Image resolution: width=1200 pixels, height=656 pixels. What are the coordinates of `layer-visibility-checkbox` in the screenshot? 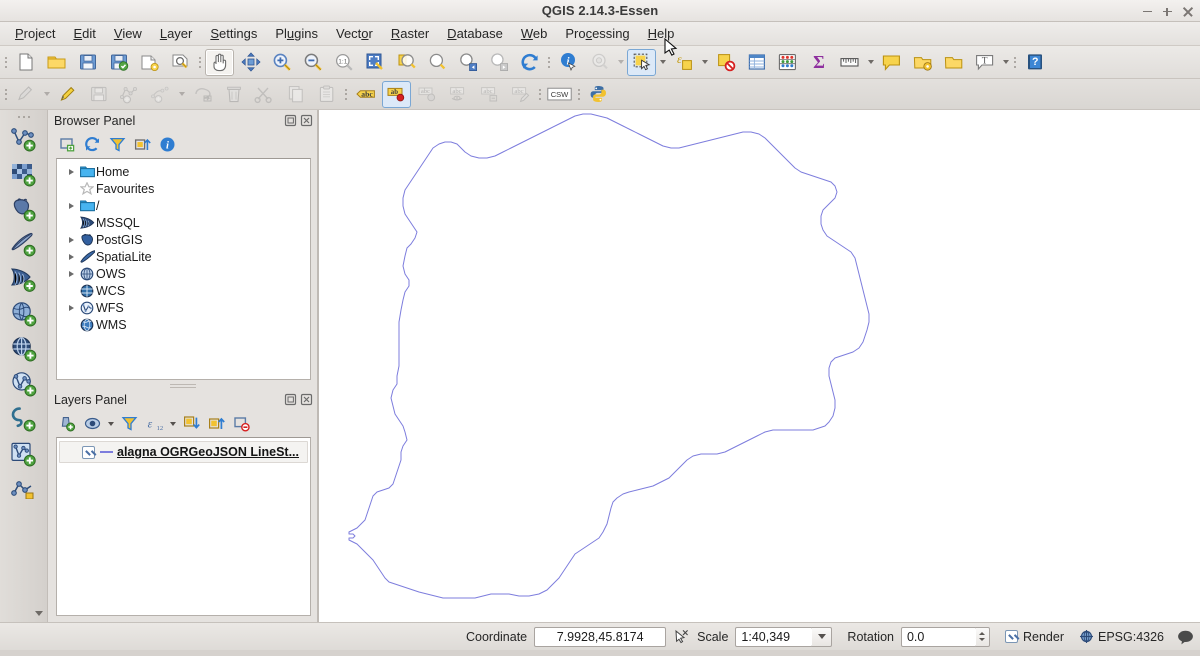 It's located at (88, 452).